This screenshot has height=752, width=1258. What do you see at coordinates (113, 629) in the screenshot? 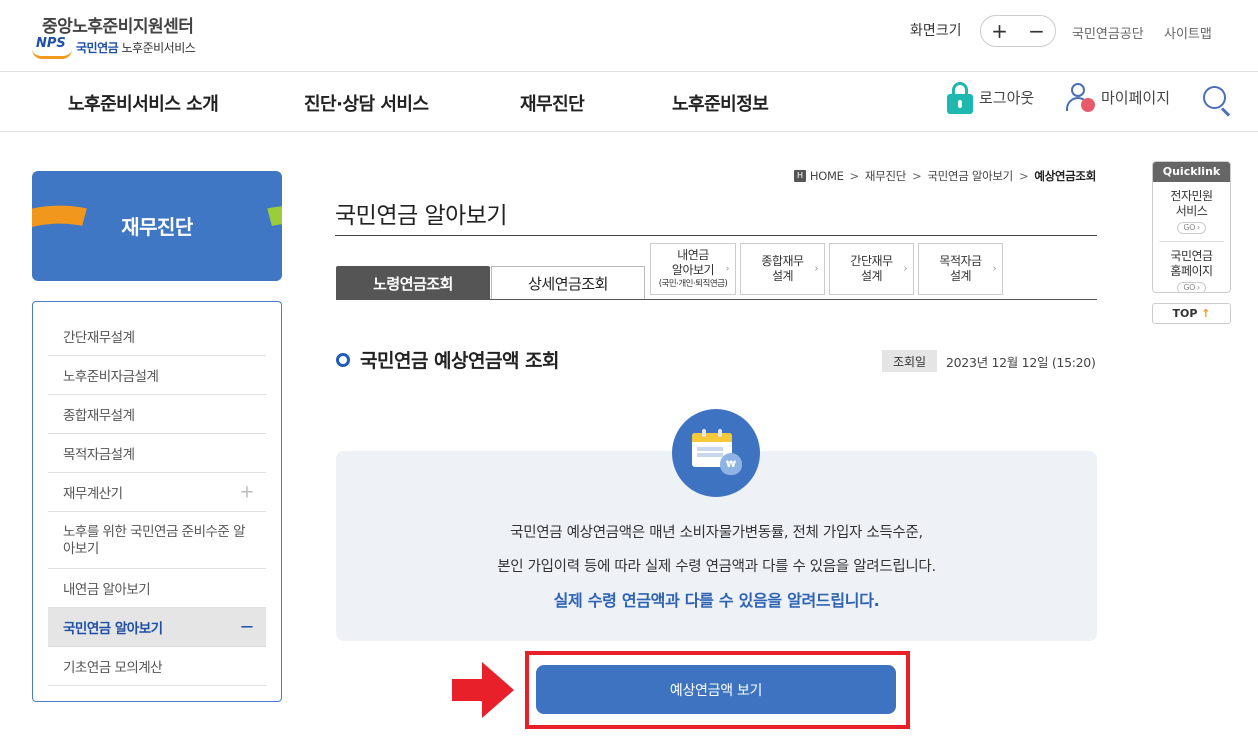
I see `sidebar-item-label: 국민연금 알아보기` at bounding box center [113, 629].